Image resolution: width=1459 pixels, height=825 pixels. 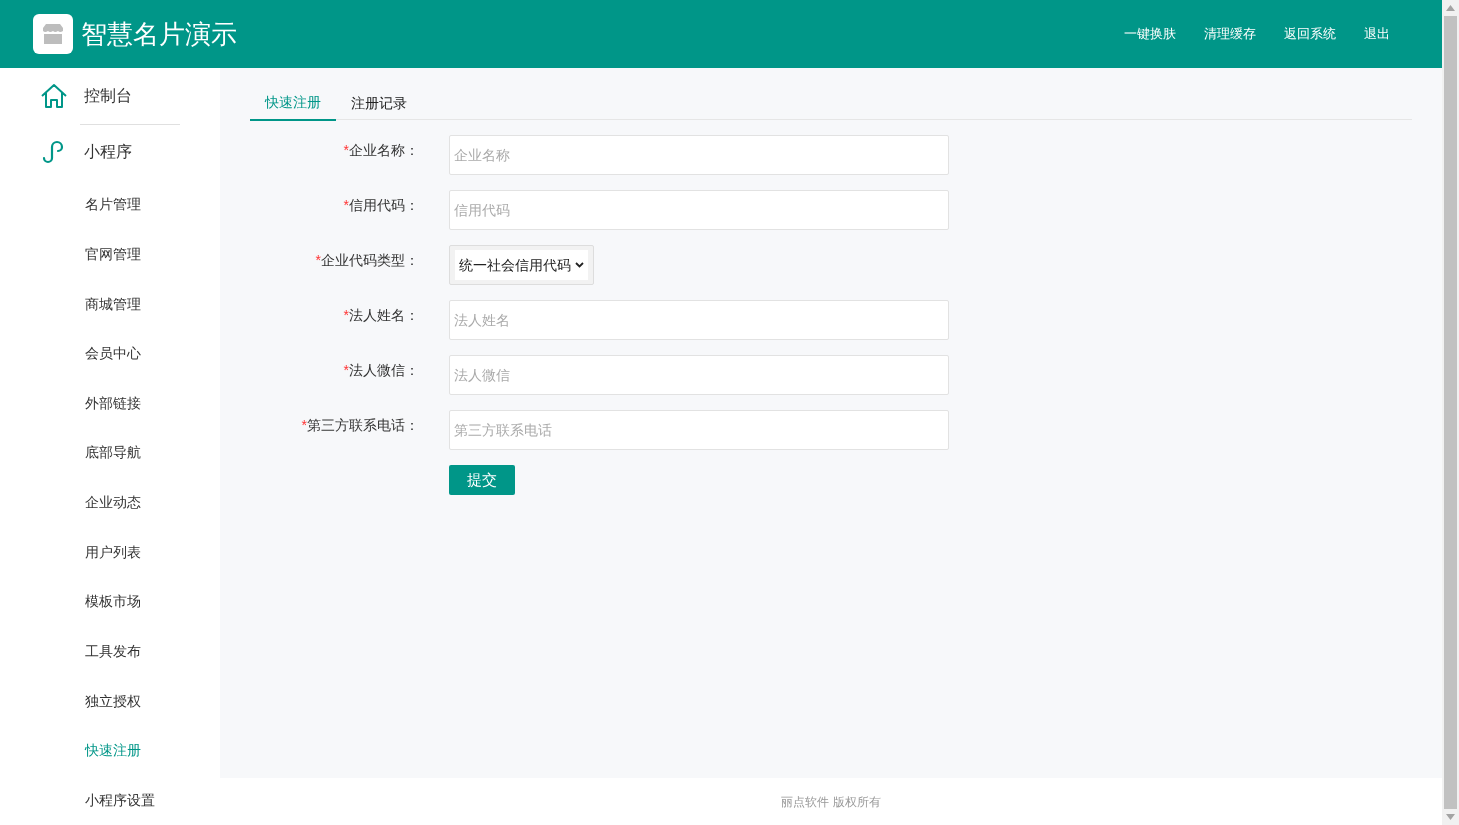 I want to click on sidebar-item: 底部导航, so click(x=110, y=453).